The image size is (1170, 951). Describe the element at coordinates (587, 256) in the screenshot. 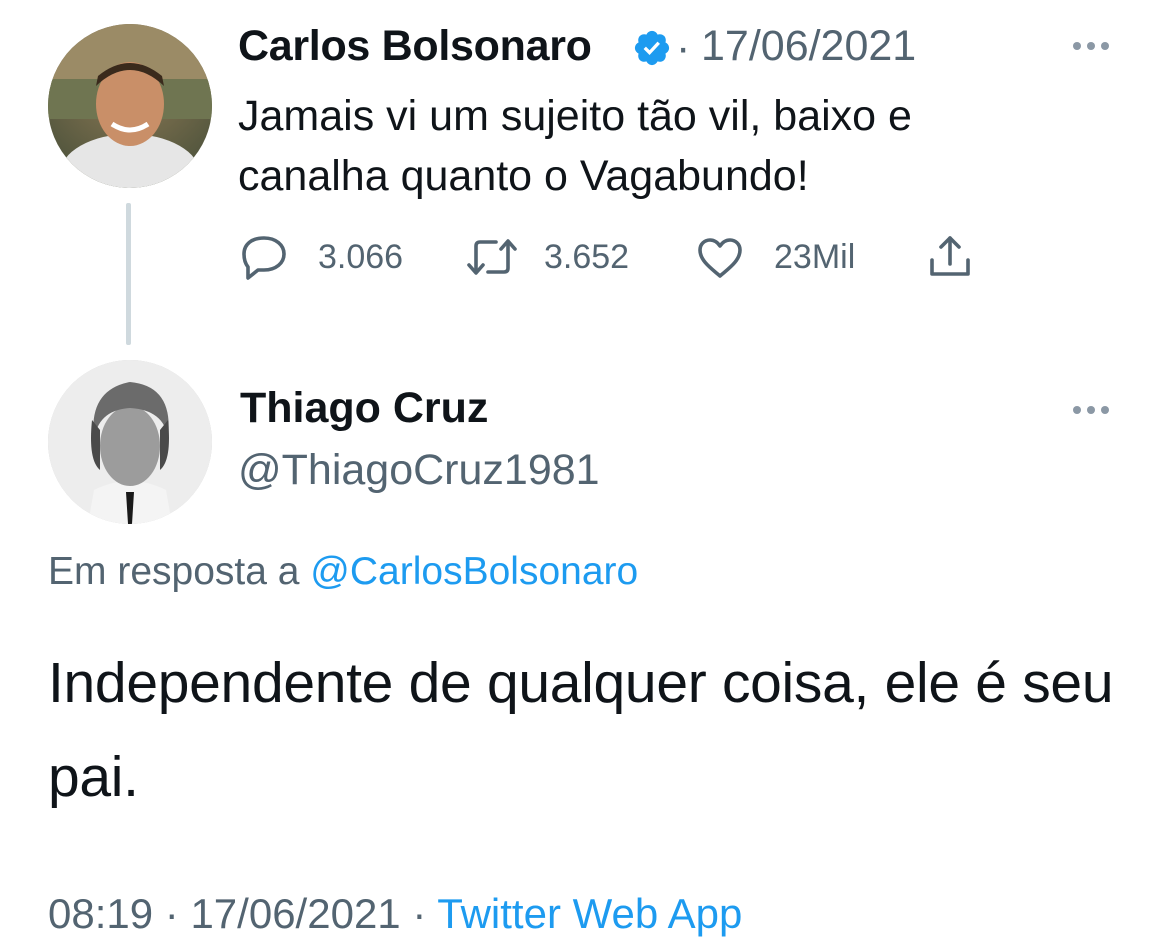

I see `retweet-count: 3.652` at that location.